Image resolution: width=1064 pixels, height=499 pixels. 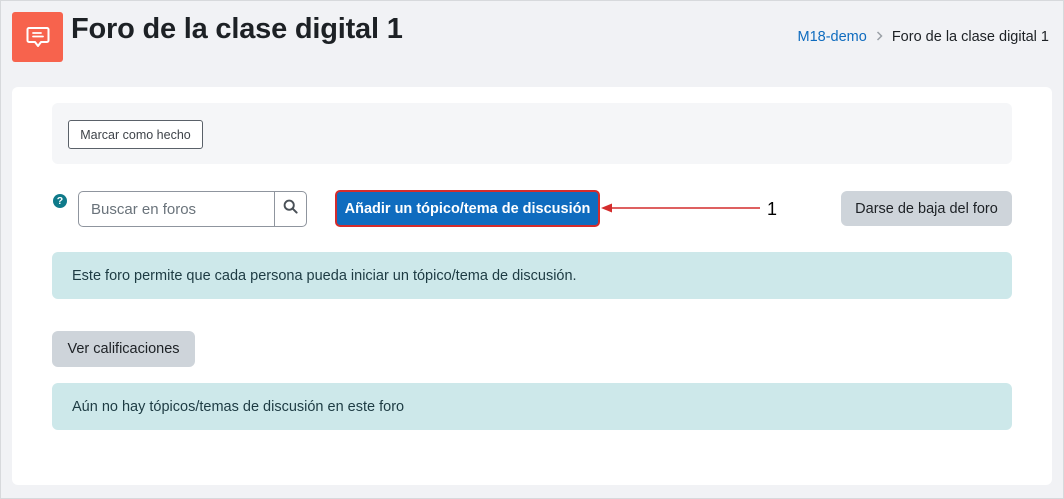 What do you see at coordinates (926, 208) in the screenshot?
I see `unsubscribe-forum-button: Darse de baja del foro` at bounding box center [926, 208].